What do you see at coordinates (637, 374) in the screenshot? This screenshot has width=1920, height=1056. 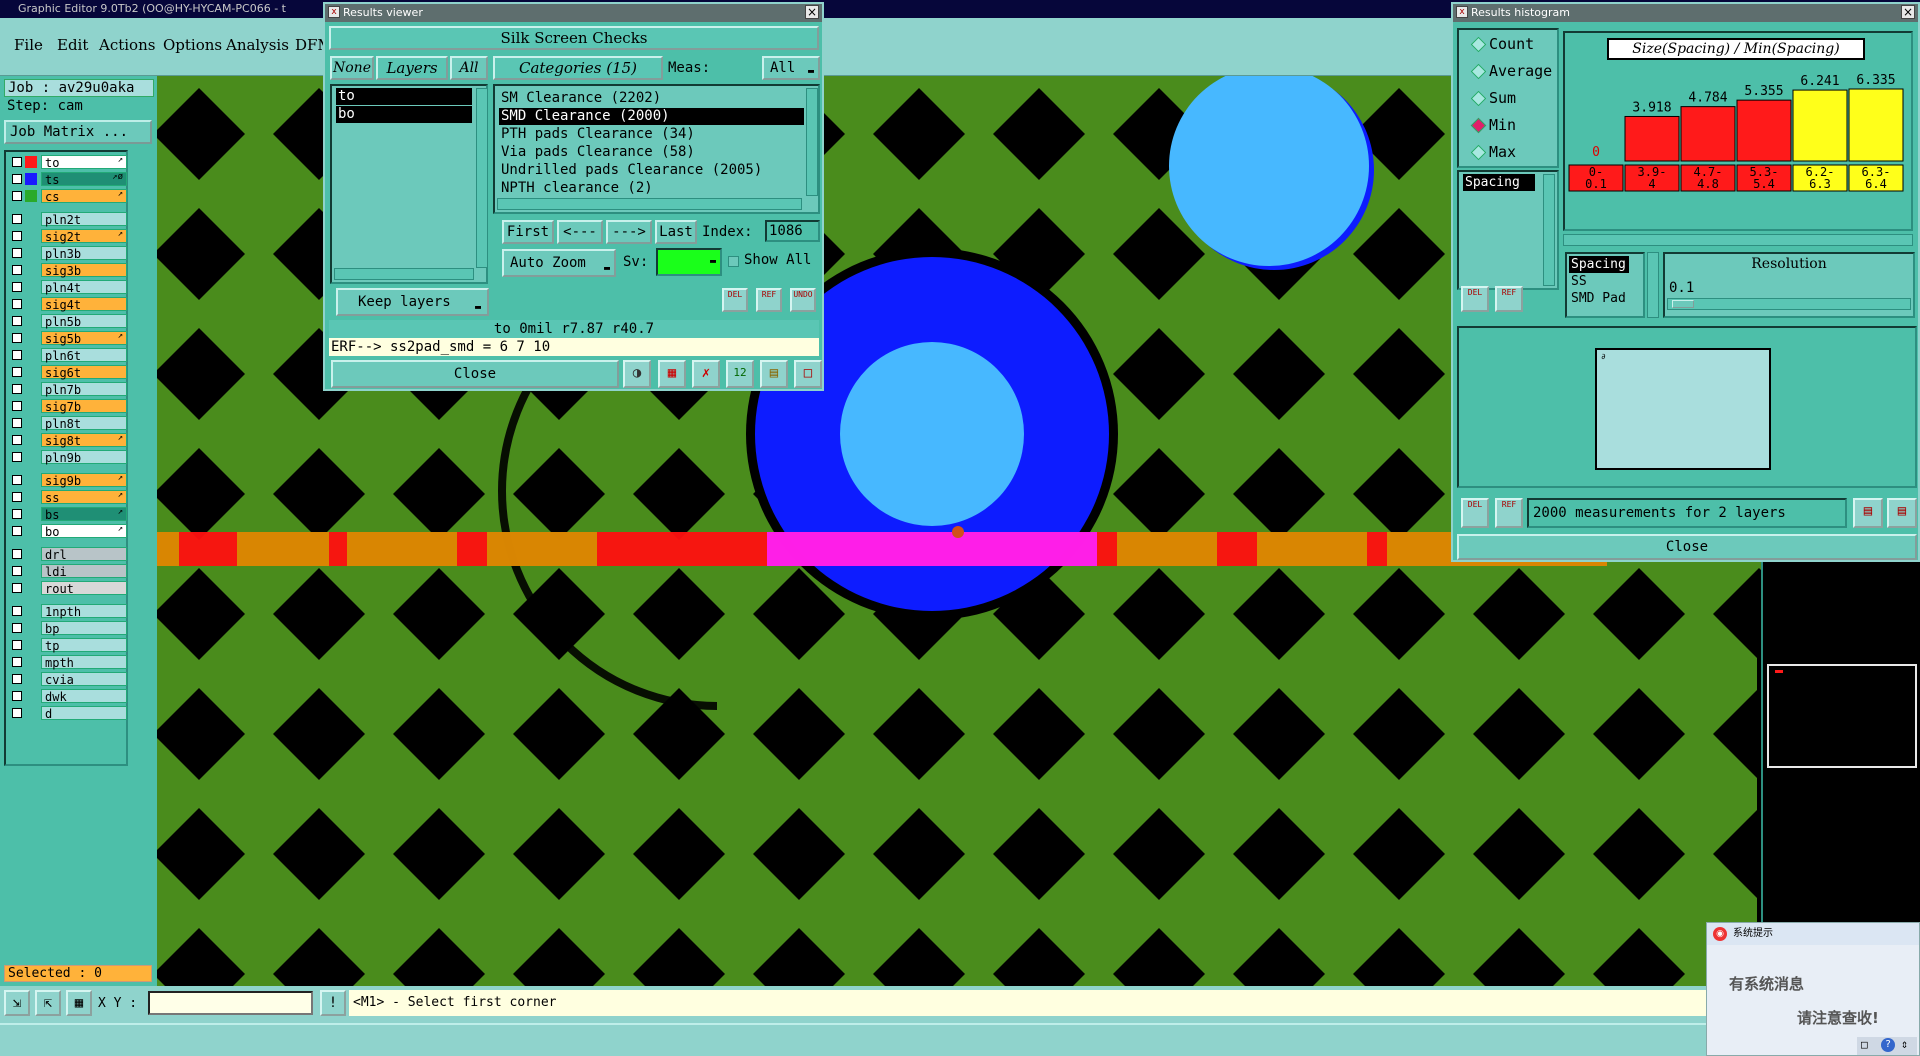 I see `graph-icon: ◑` at bounding box center [637, 374].